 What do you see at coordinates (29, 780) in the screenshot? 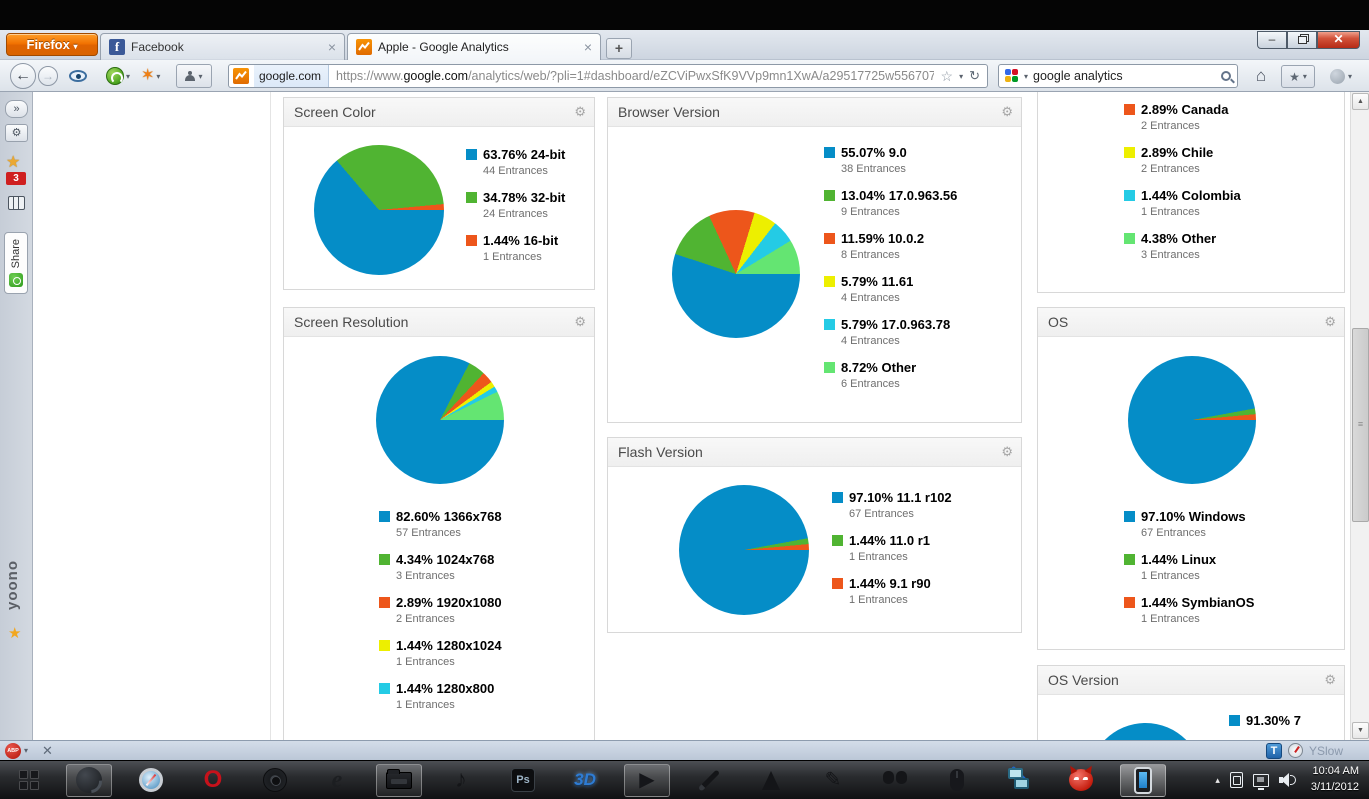
I see `start-button` at bounding box center [29, 780].